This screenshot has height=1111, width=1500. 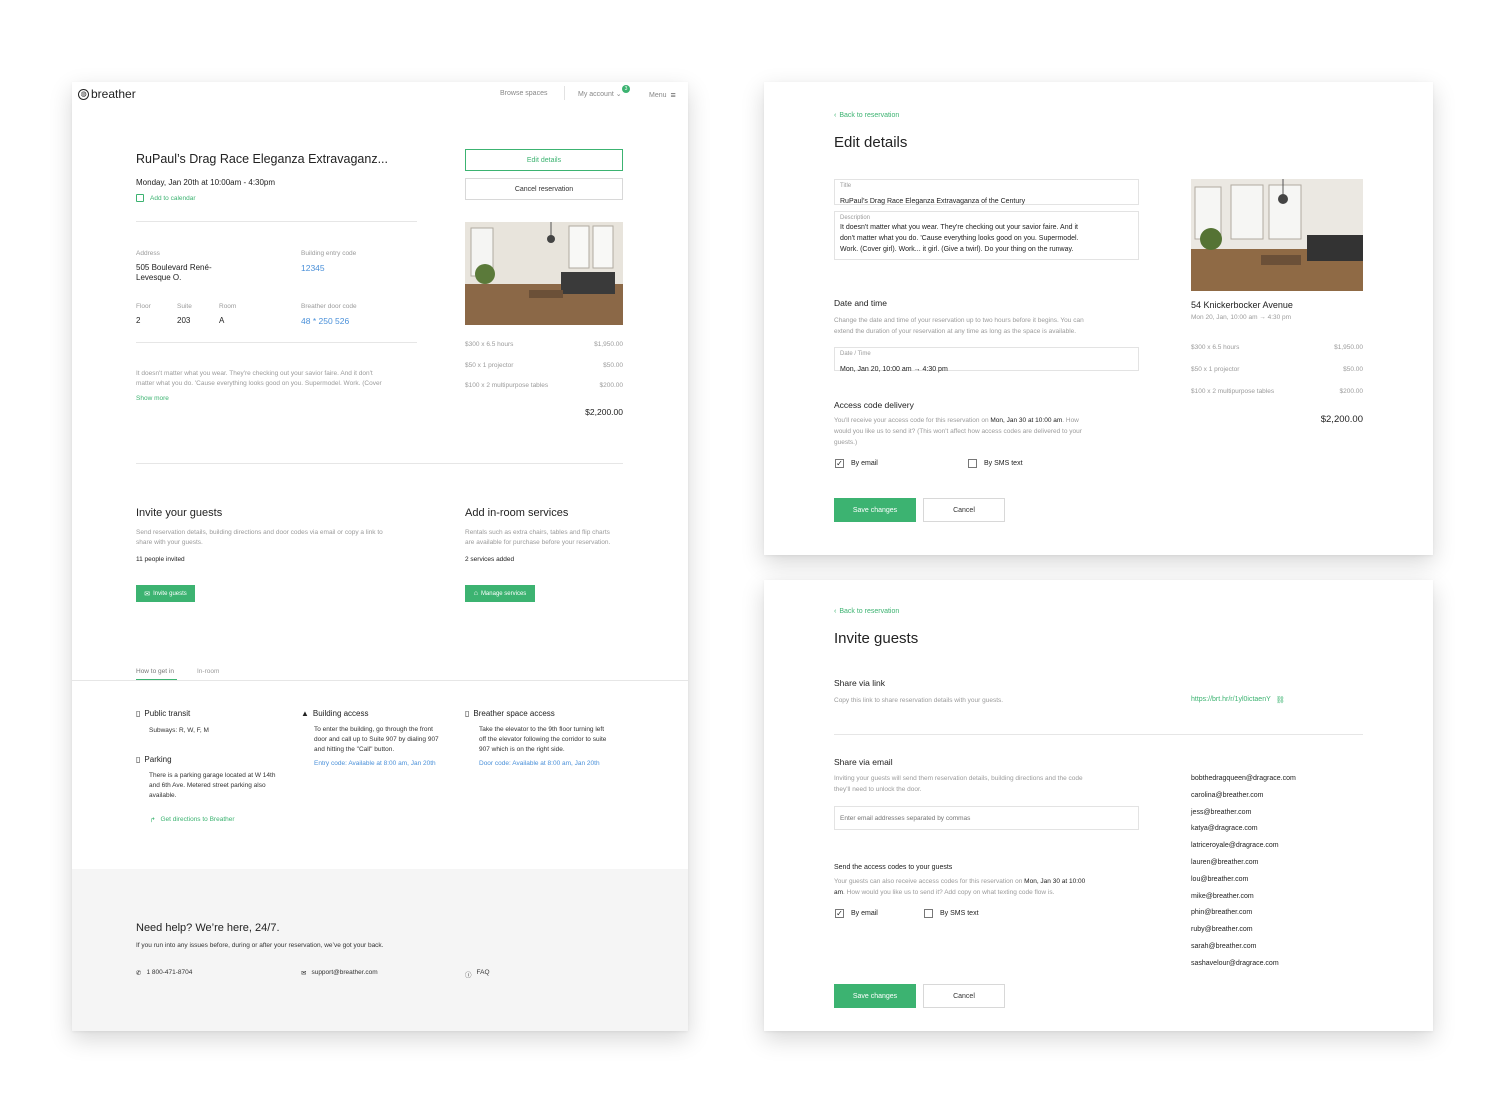 What do you see at coordinates (986, 818) in the screenshot?
I see `email-input` at bounding box center [986, 818].